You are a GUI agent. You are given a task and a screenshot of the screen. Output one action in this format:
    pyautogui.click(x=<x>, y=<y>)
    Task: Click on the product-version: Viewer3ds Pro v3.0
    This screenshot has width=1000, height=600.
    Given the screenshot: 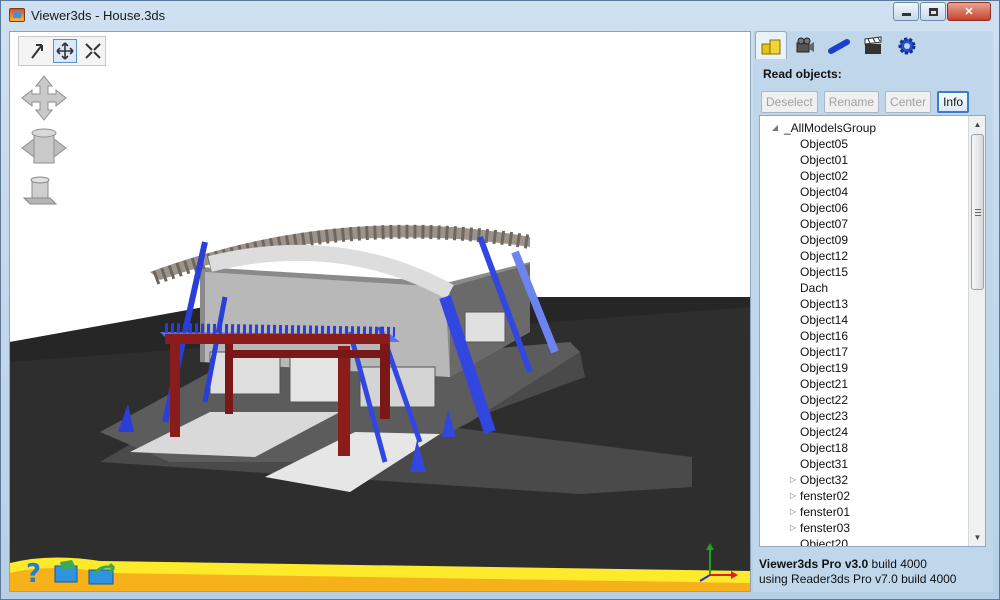 What is the action you would take?
    pyautogui.click(x=814, y=564)
    